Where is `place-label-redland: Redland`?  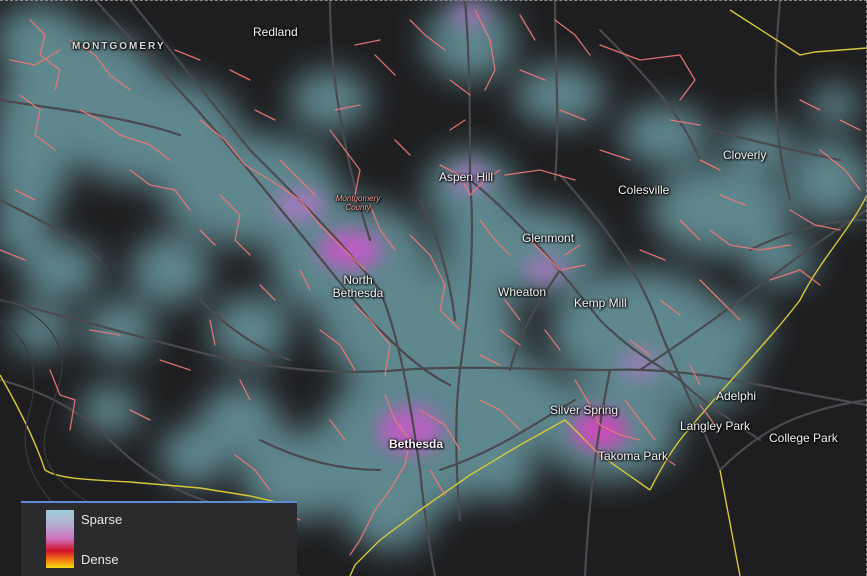
place-label-redland: Redland is located at coordinates (275, 32).